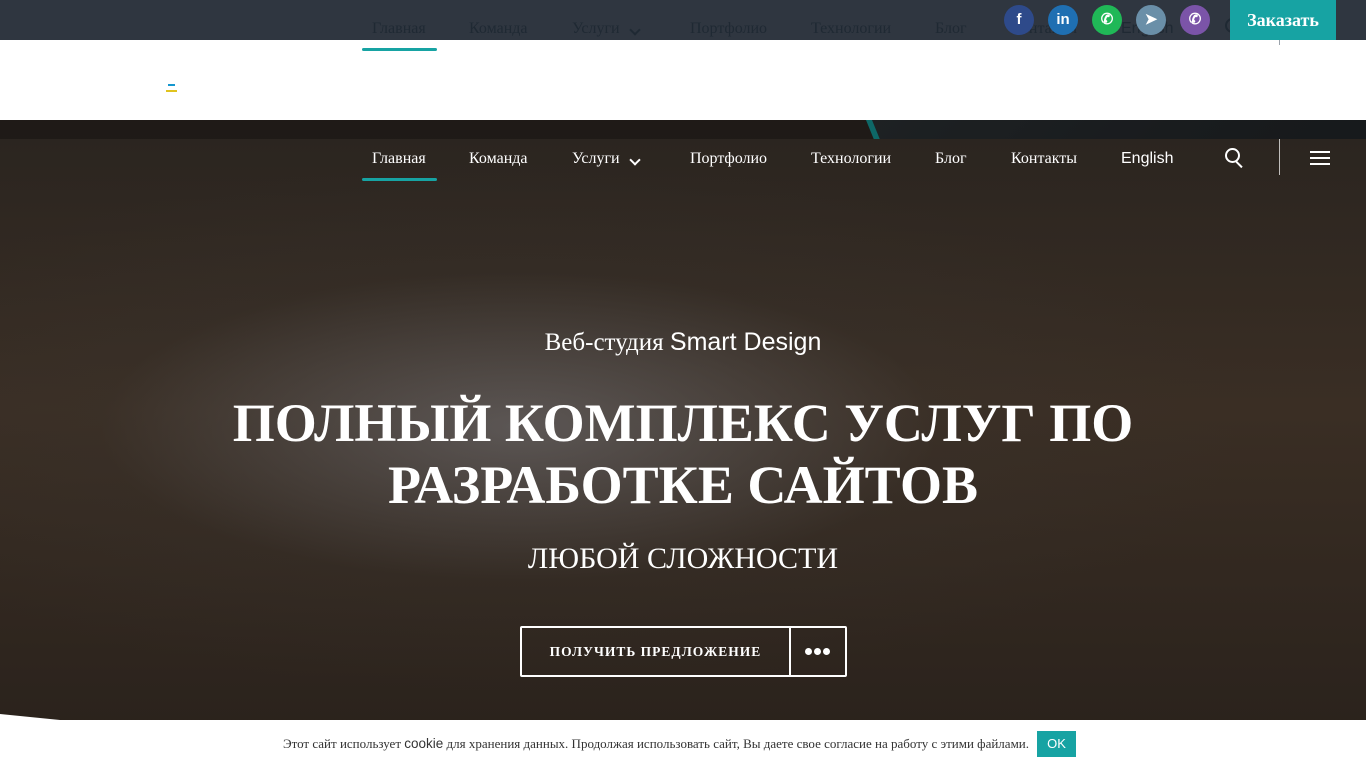  What do you see at coordinates (1283, 20) in the screenshot?
I see `order-button: Заказать` at bounding box center [1283, 20].